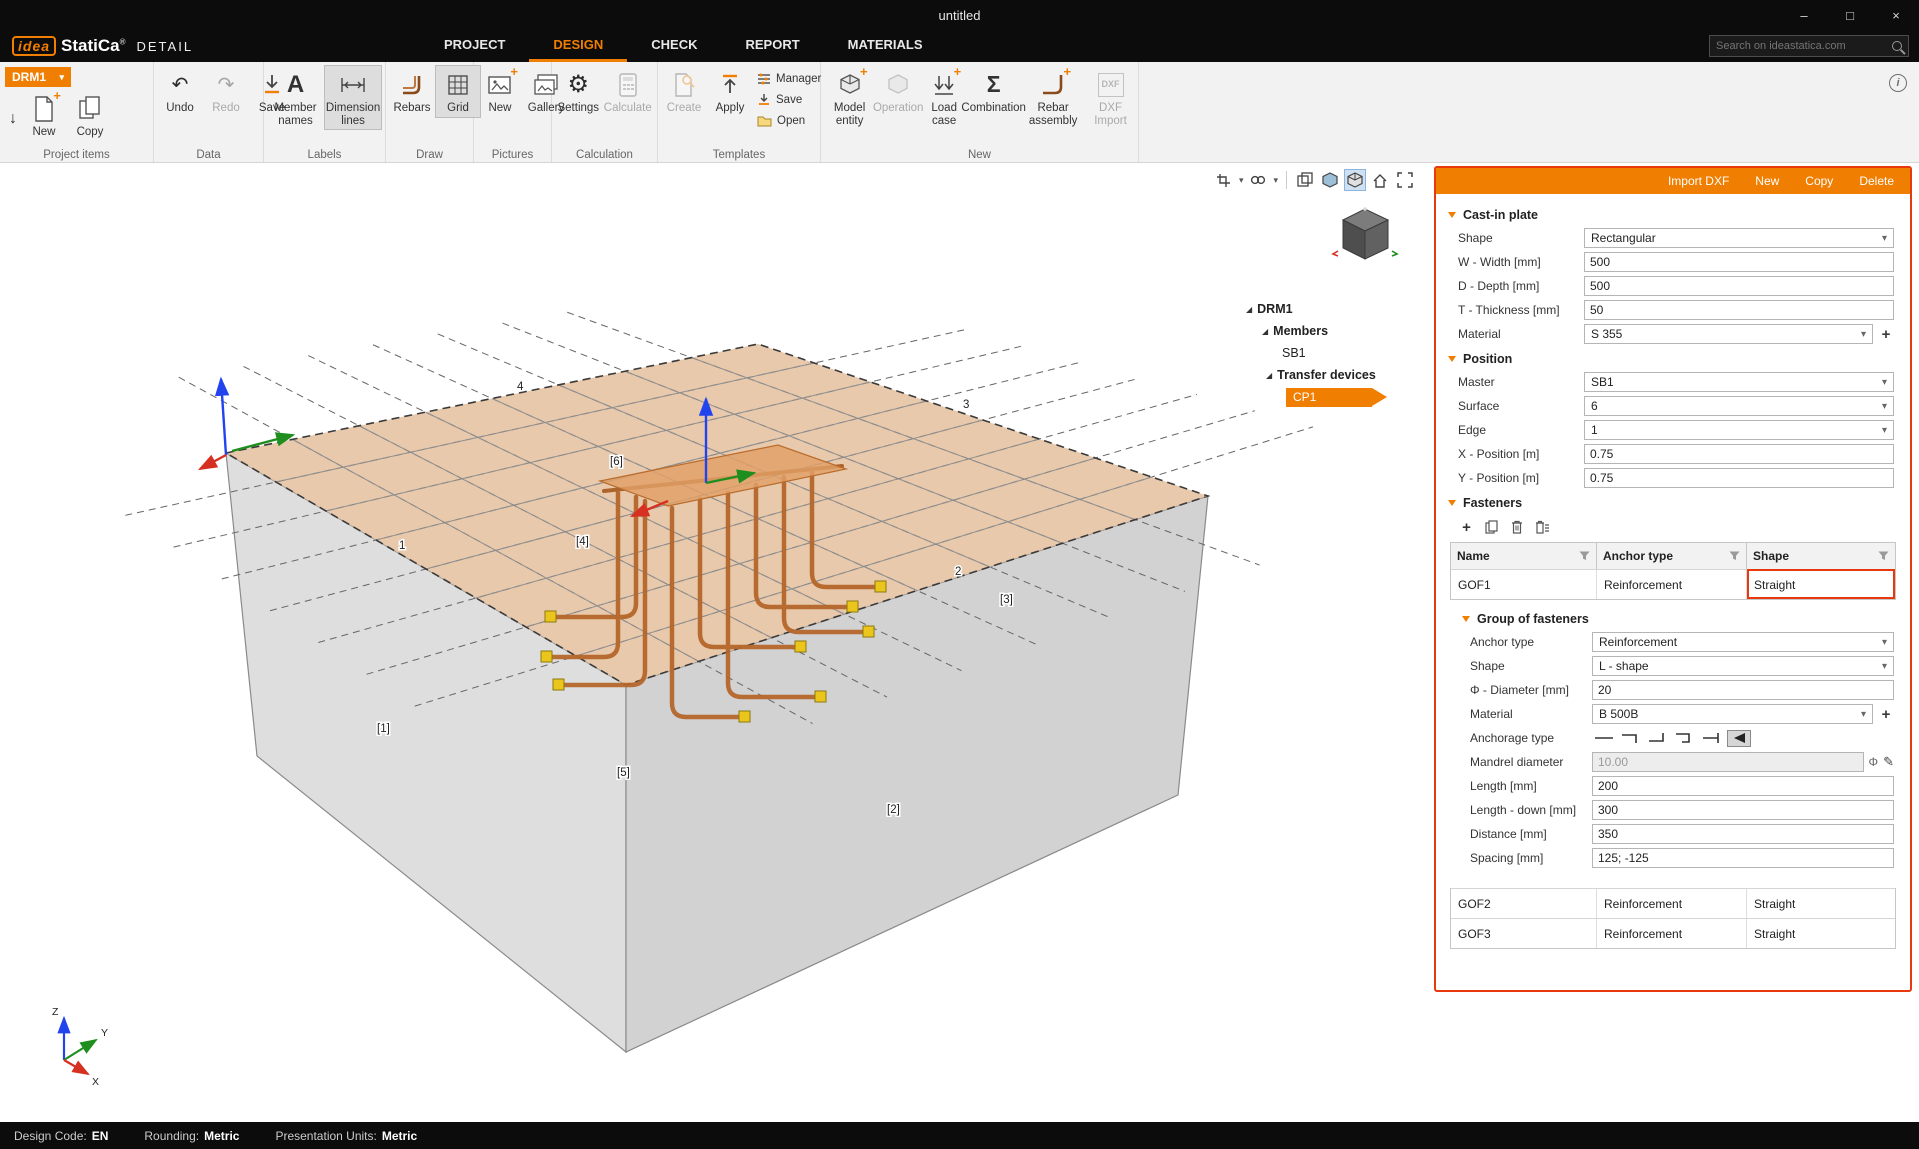  Describe the element at coordinates (1491, 527) in the screenshot. I see `duplicate-fastener-button` at that location.